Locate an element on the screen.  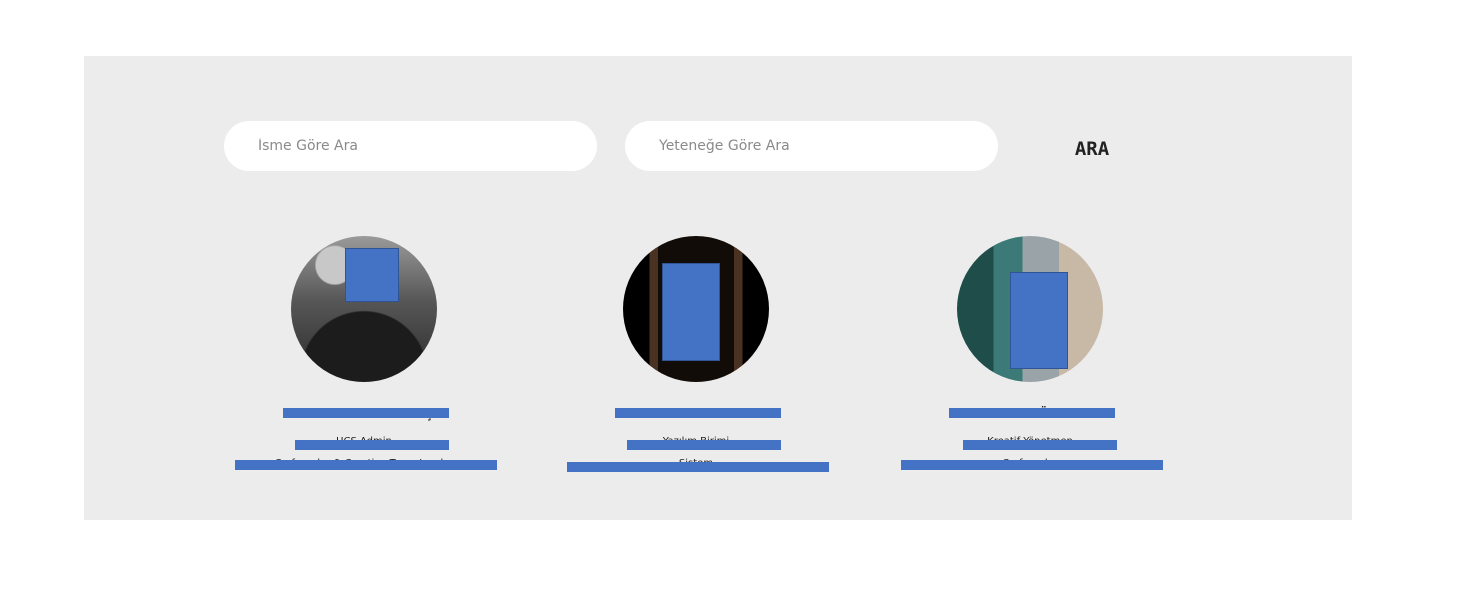
member-card: Ahmet Fırat Yazılım Birimi Sistem is located at coordinates (696, 356).